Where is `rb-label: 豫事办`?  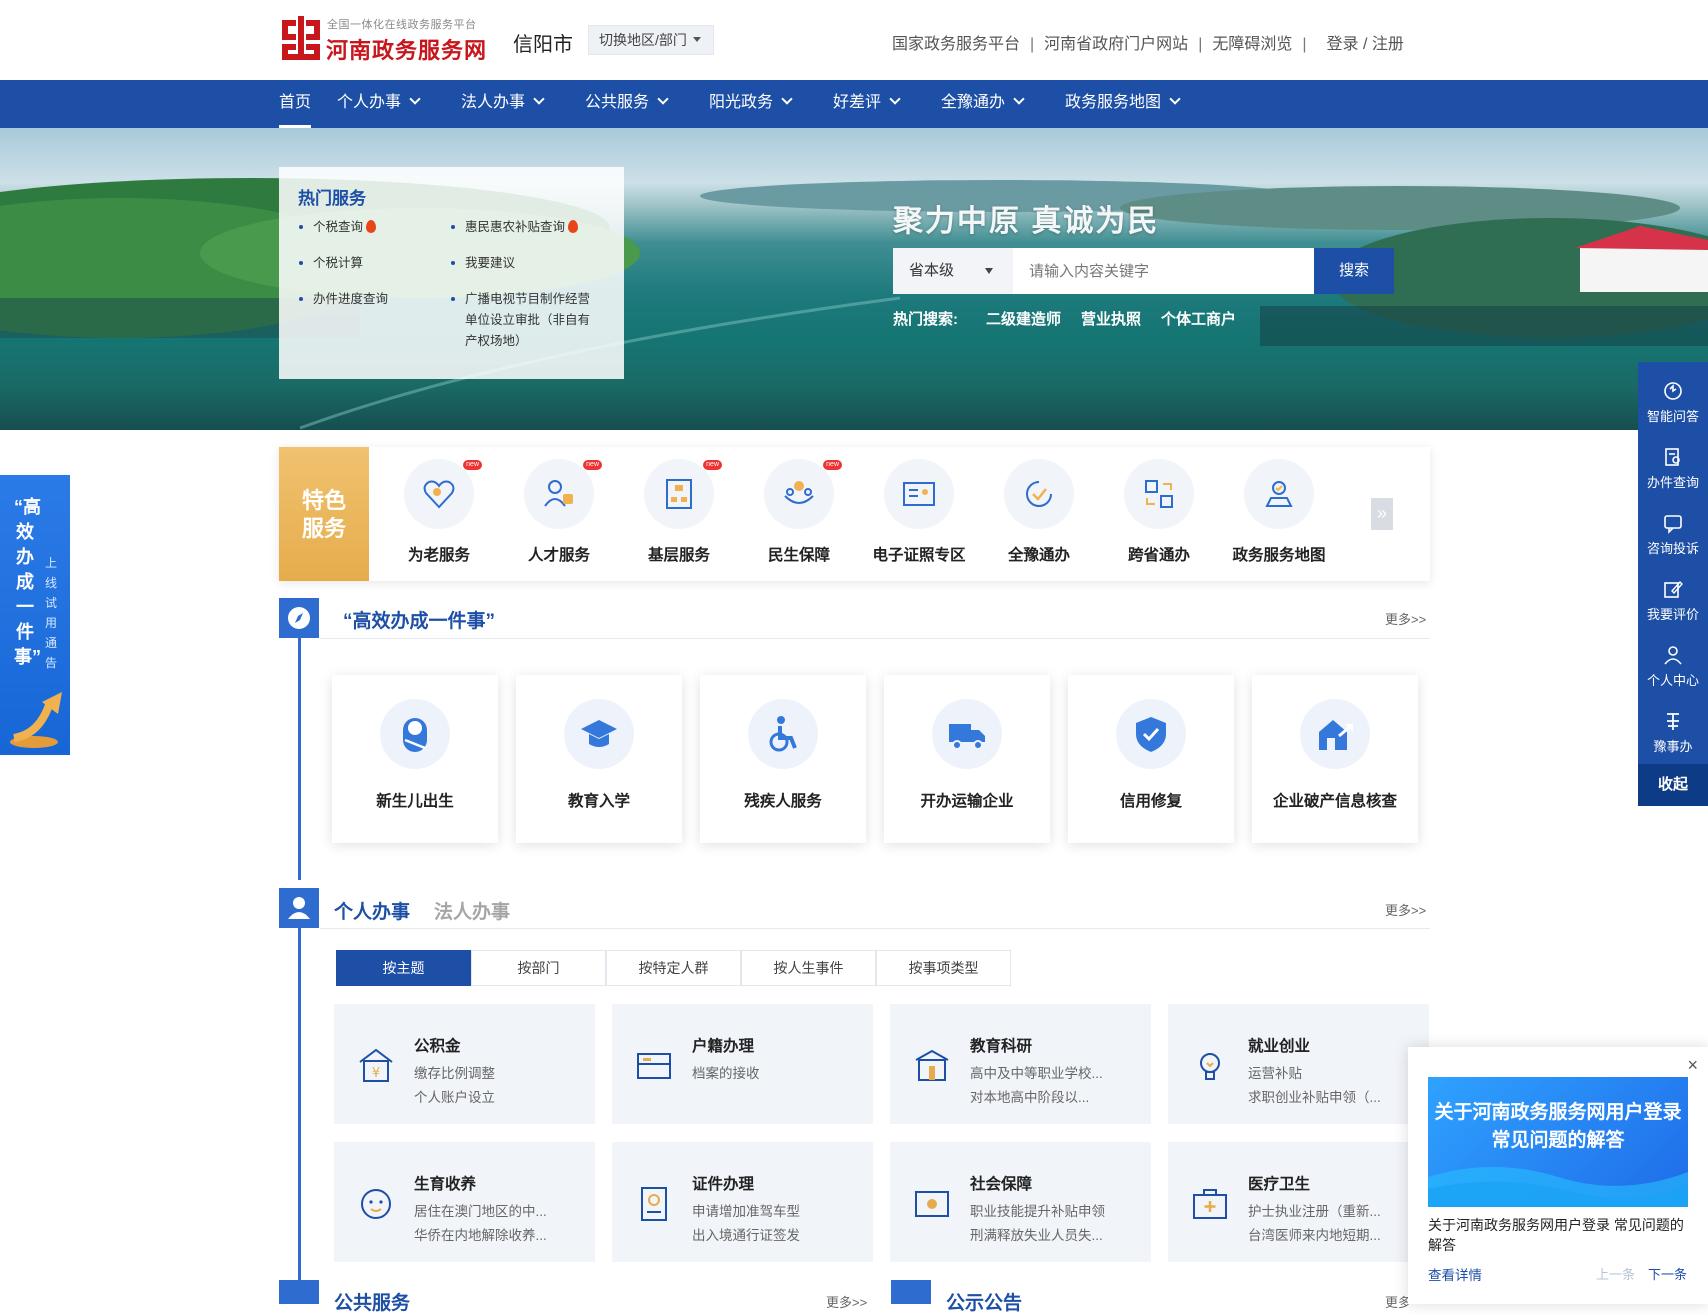
rb-label: 豫事办 is located at coordinates (1673, 746).